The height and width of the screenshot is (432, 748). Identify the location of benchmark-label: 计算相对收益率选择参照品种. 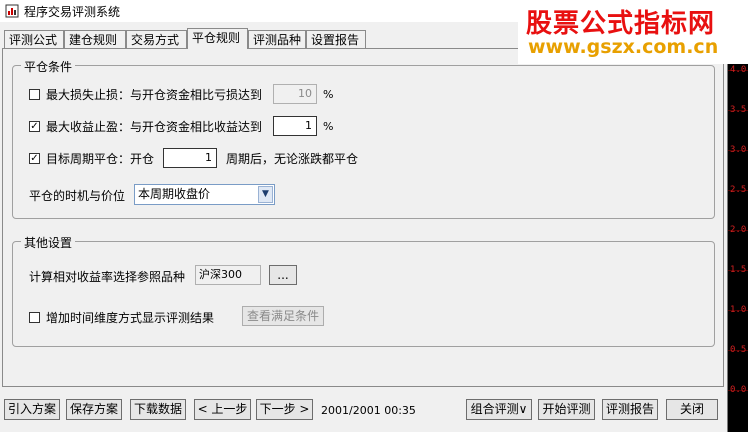
(107, 277).